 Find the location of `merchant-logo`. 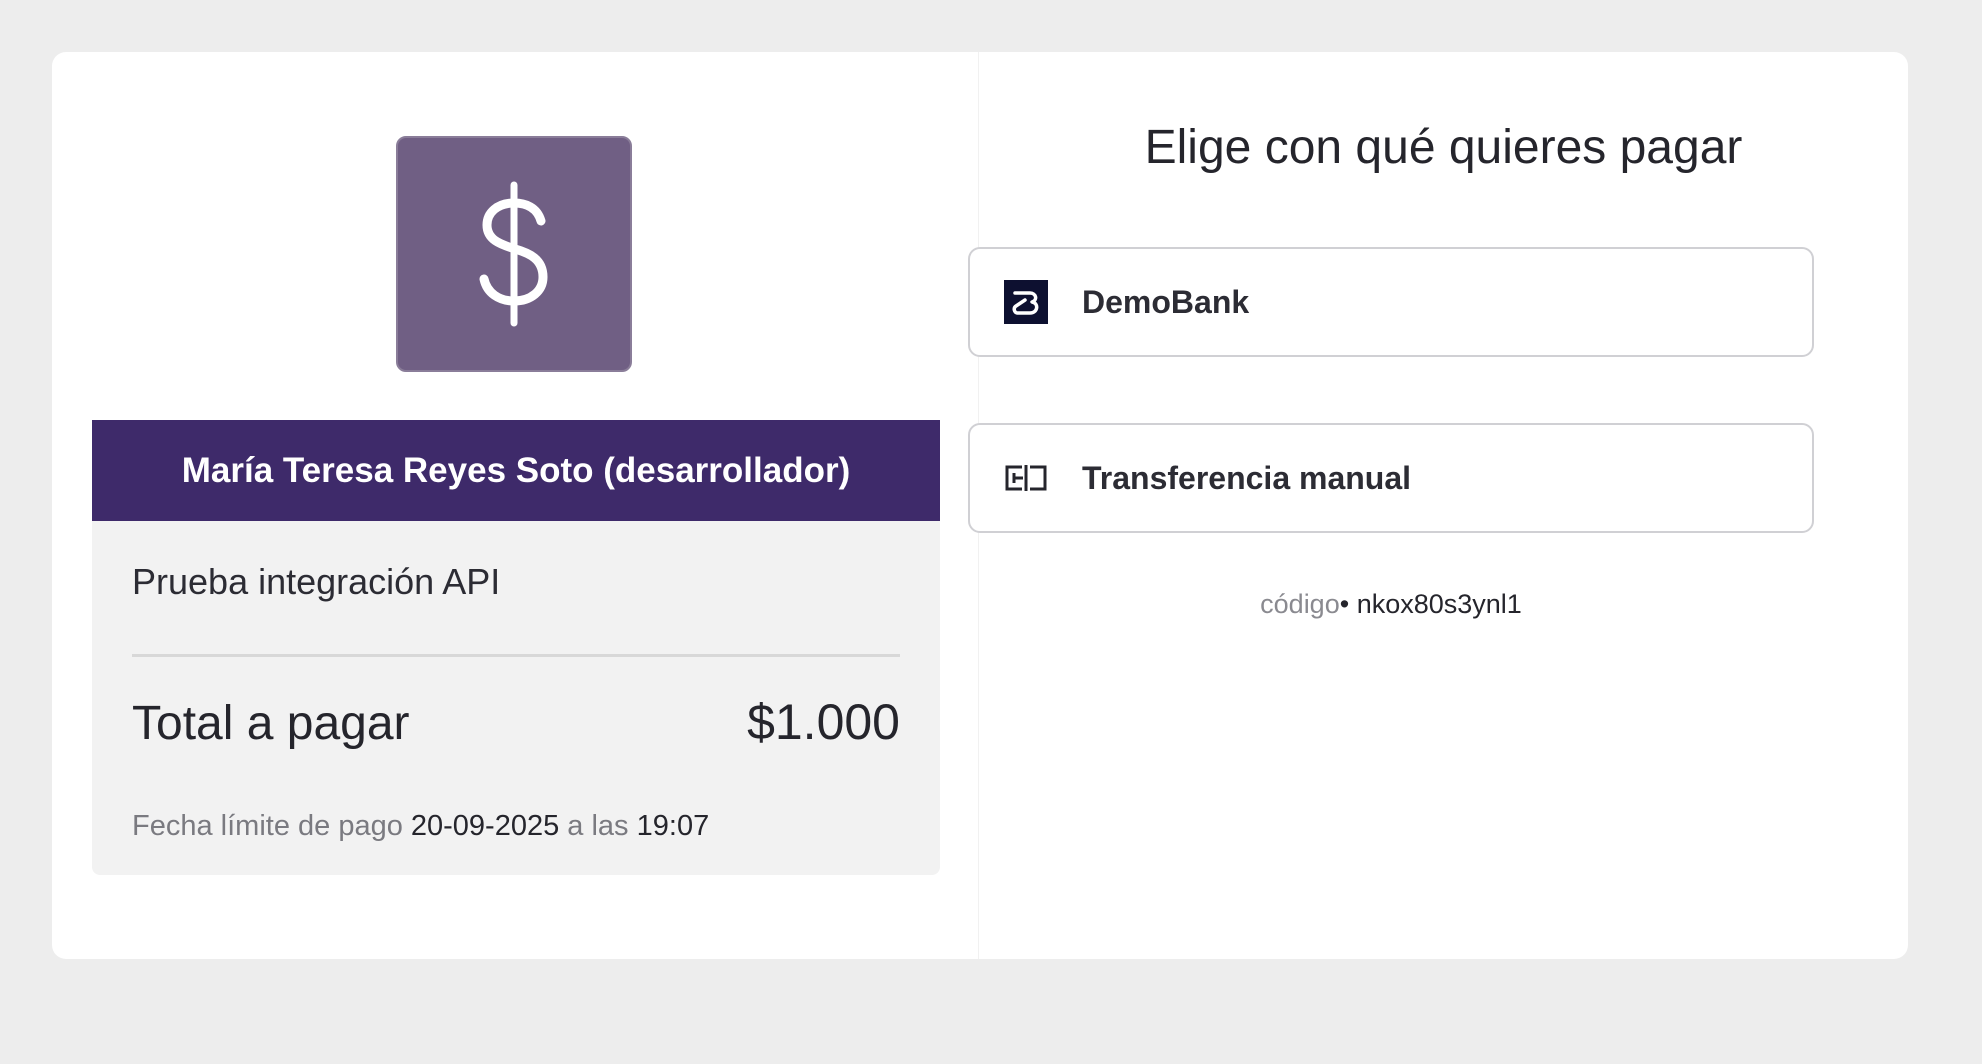

merchant-logo is located at coordinates (514, 254).